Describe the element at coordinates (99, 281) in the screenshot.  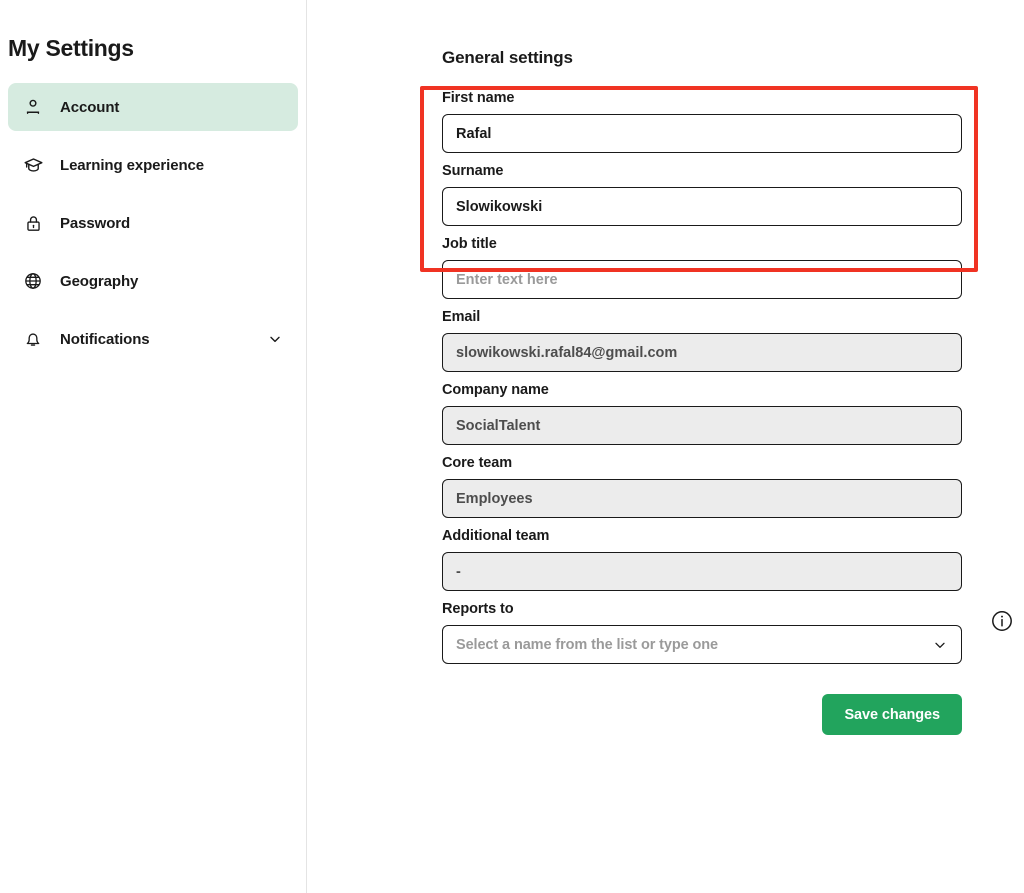
I see `sidebar-item-label: Geography` at that location.